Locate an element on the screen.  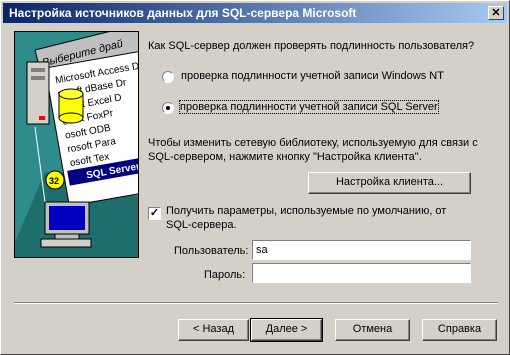
radio-windows-nt is located at coordinates (168, 77).